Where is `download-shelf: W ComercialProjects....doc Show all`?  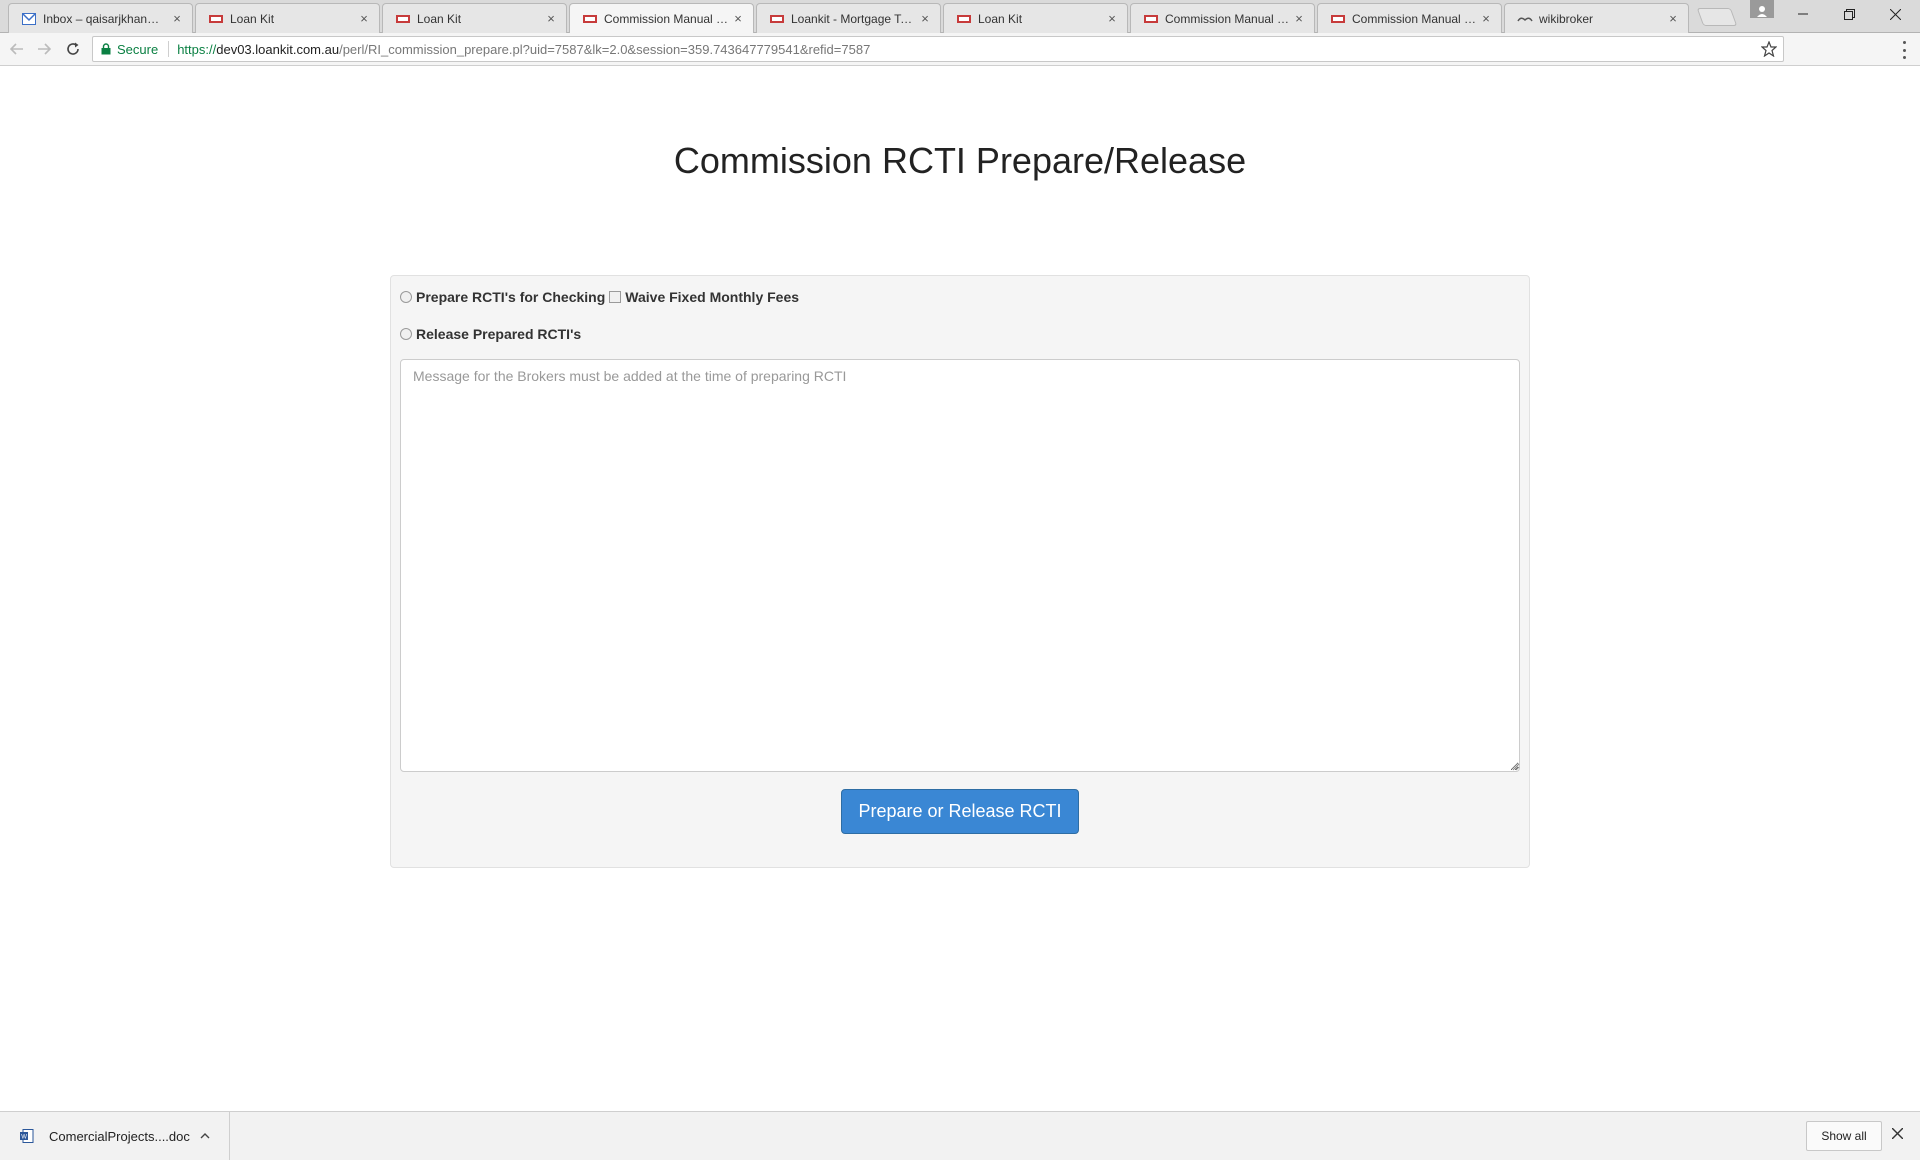
download-shelf: W ComercialProjects....doc Show all is located at coordinates (960, 1135).